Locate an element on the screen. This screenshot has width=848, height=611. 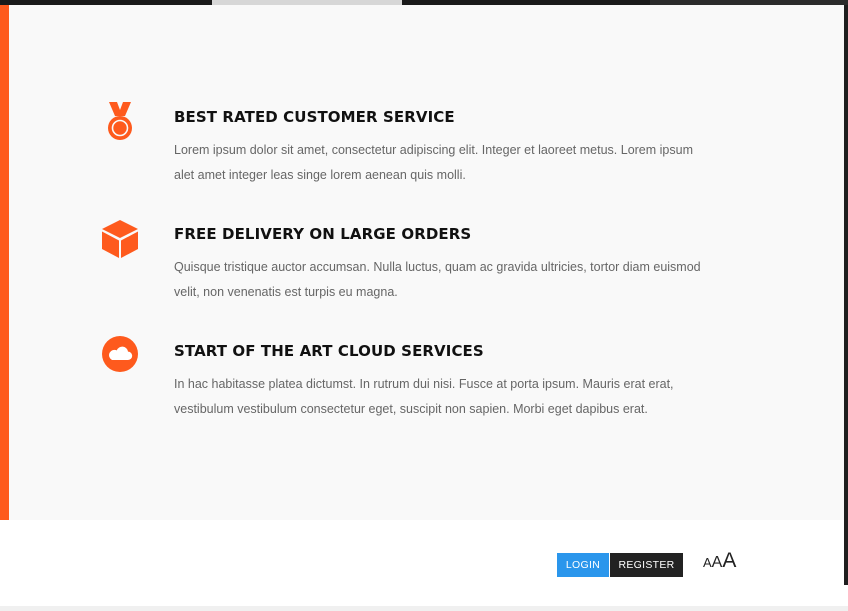
cloud-icon is located at coordinates (120, 354).